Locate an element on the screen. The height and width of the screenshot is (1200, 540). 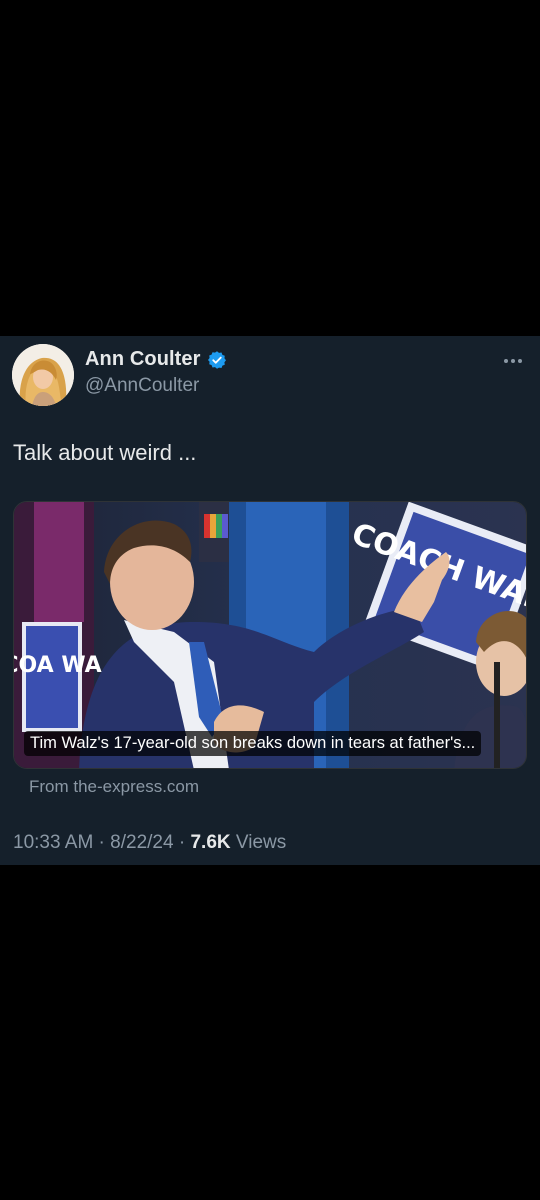
verified-badge-icon is located at coordinates (217, 360).